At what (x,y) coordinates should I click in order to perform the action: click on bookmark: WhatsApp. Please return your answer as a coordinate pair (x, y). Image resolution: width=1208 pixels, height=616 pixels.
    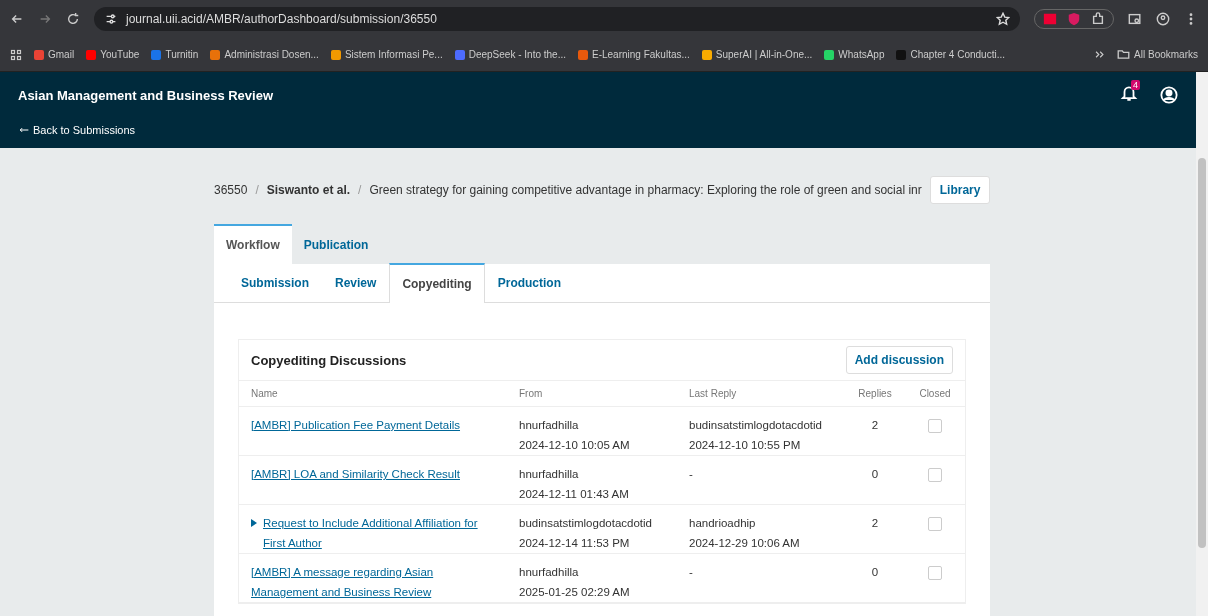
    Looking at the image, I should click on (854, 54).